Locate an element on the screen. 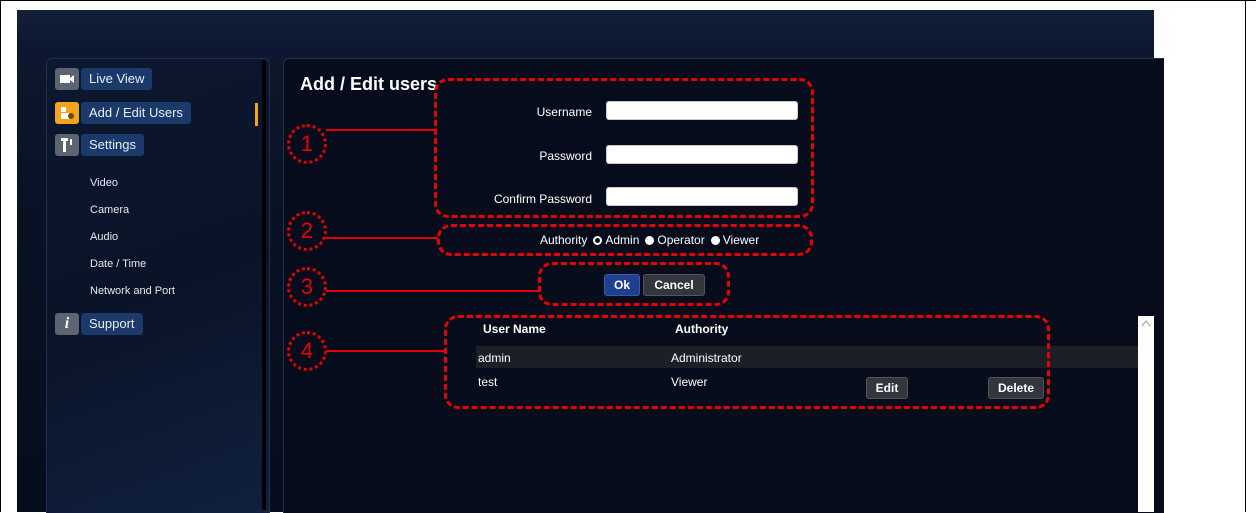 Image resolution: width=1256 pixels, height=513 pixels. sidebar-item-settings: Settings is located at coordinates (99, 145).